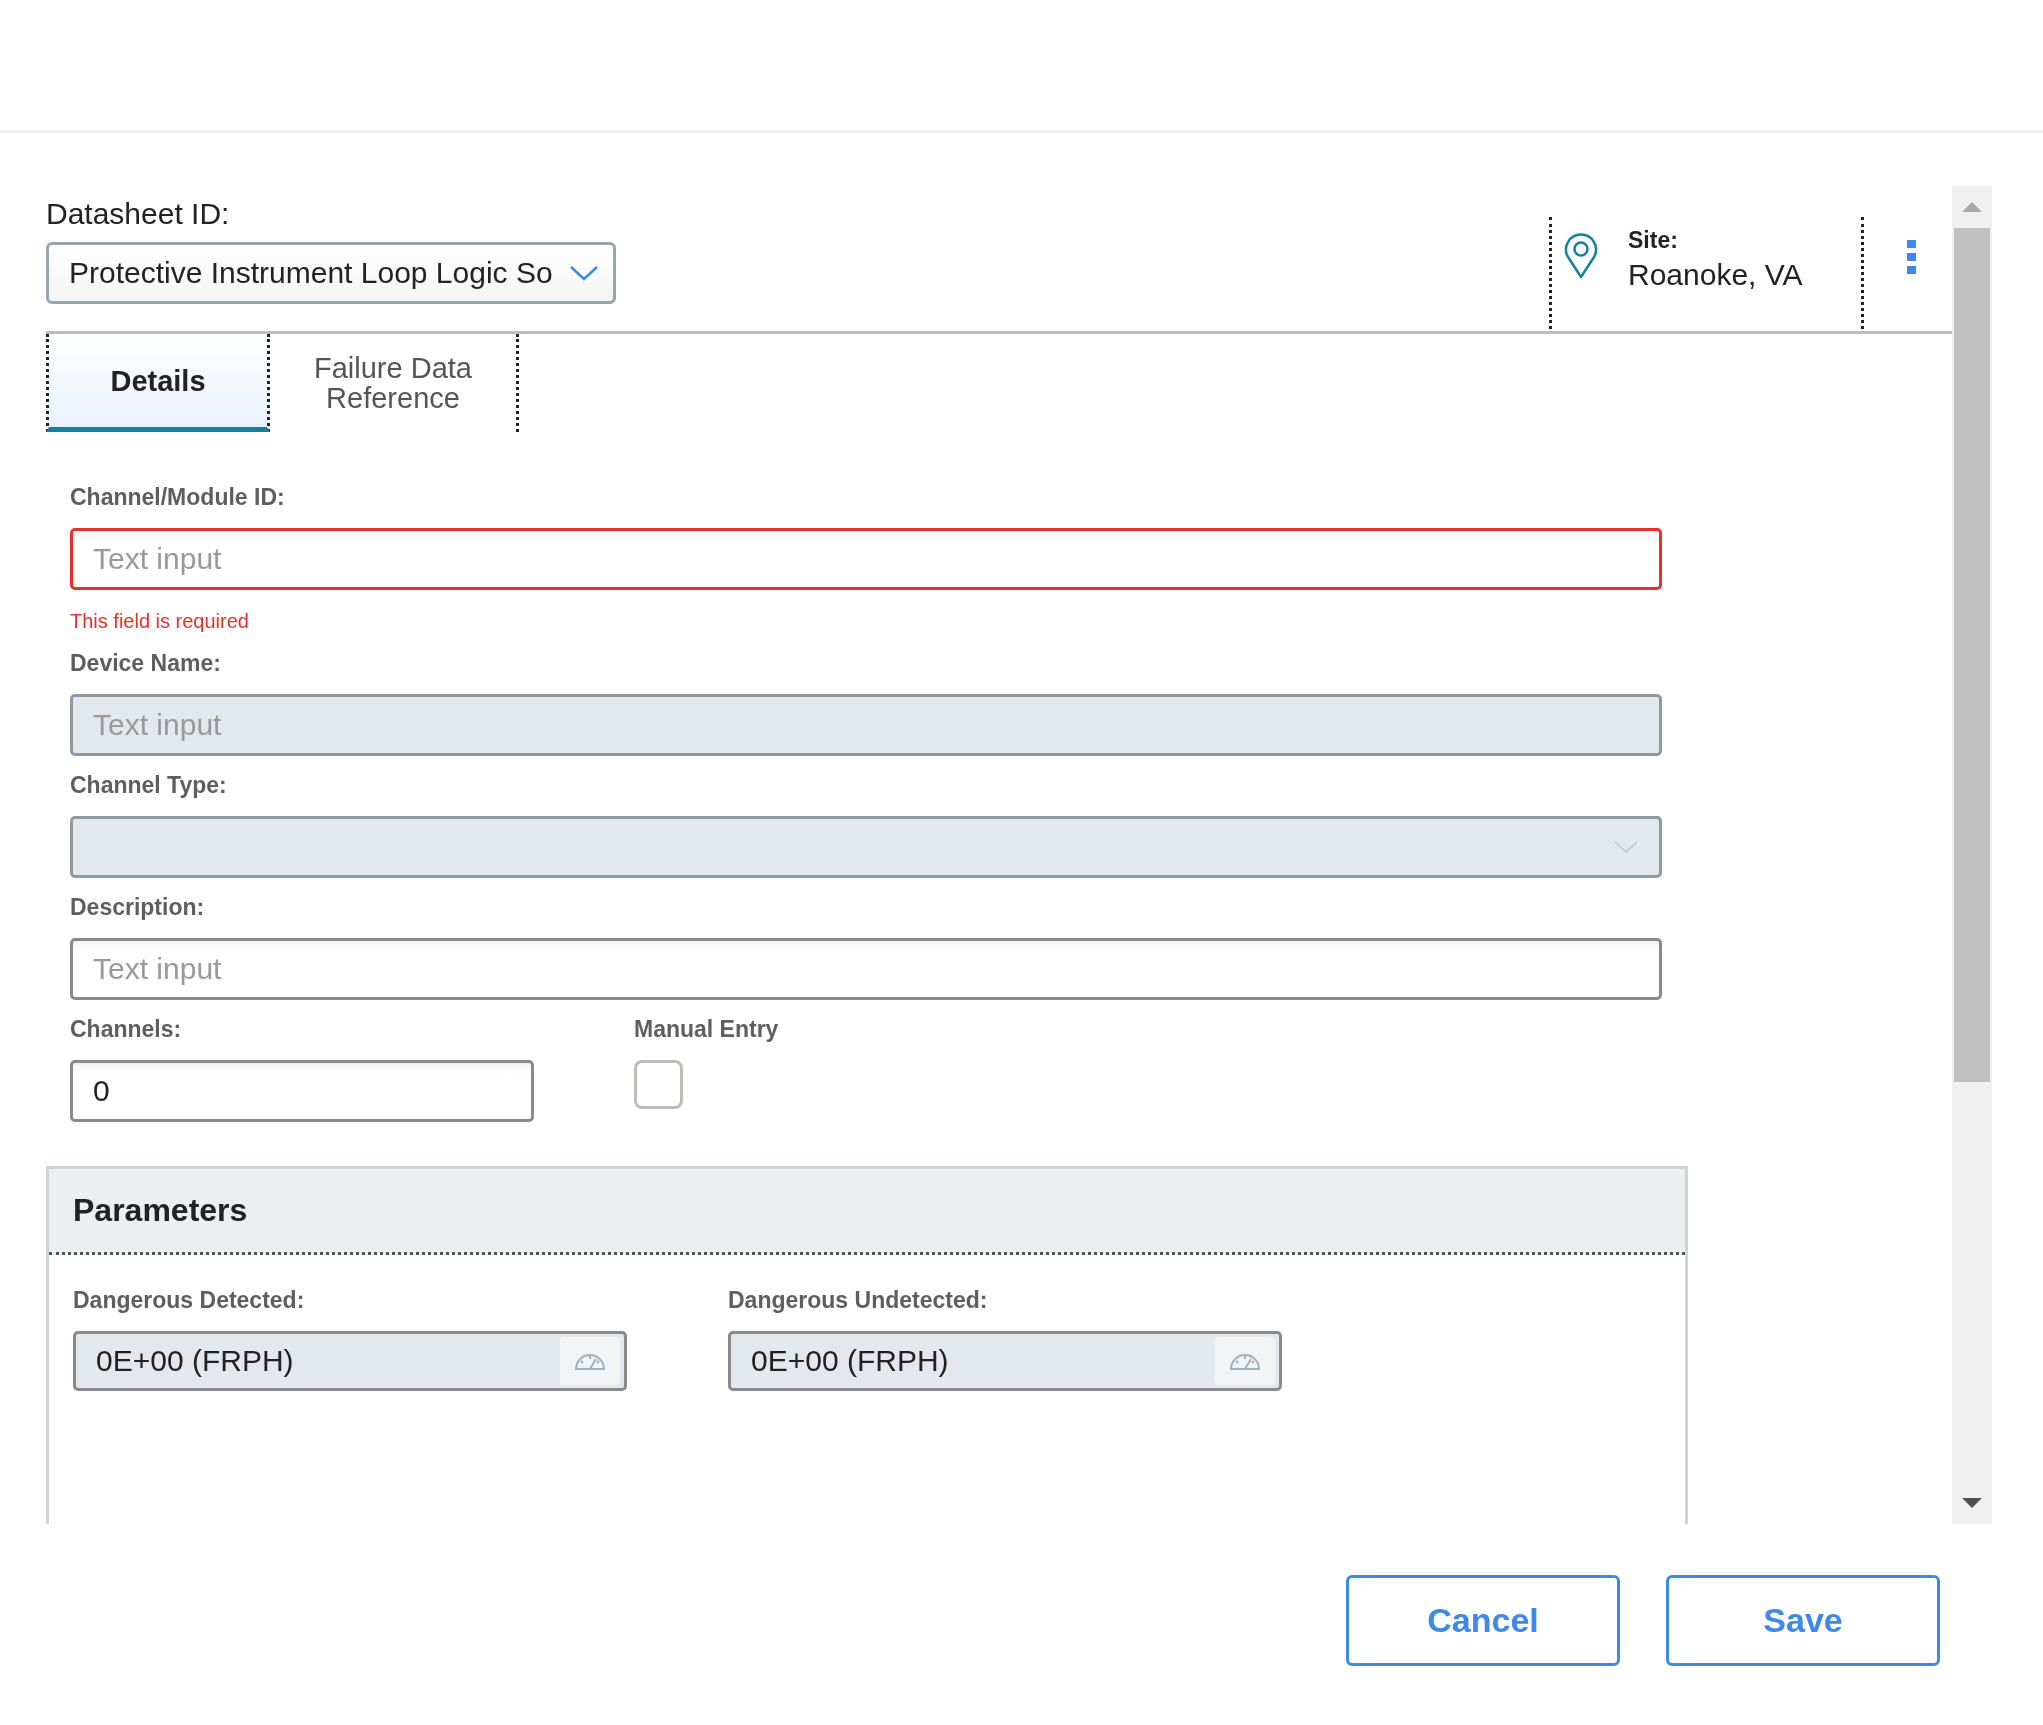 The image size is (2043, 1725). I want to click on scroll-up-icon, so click(1972, 207).